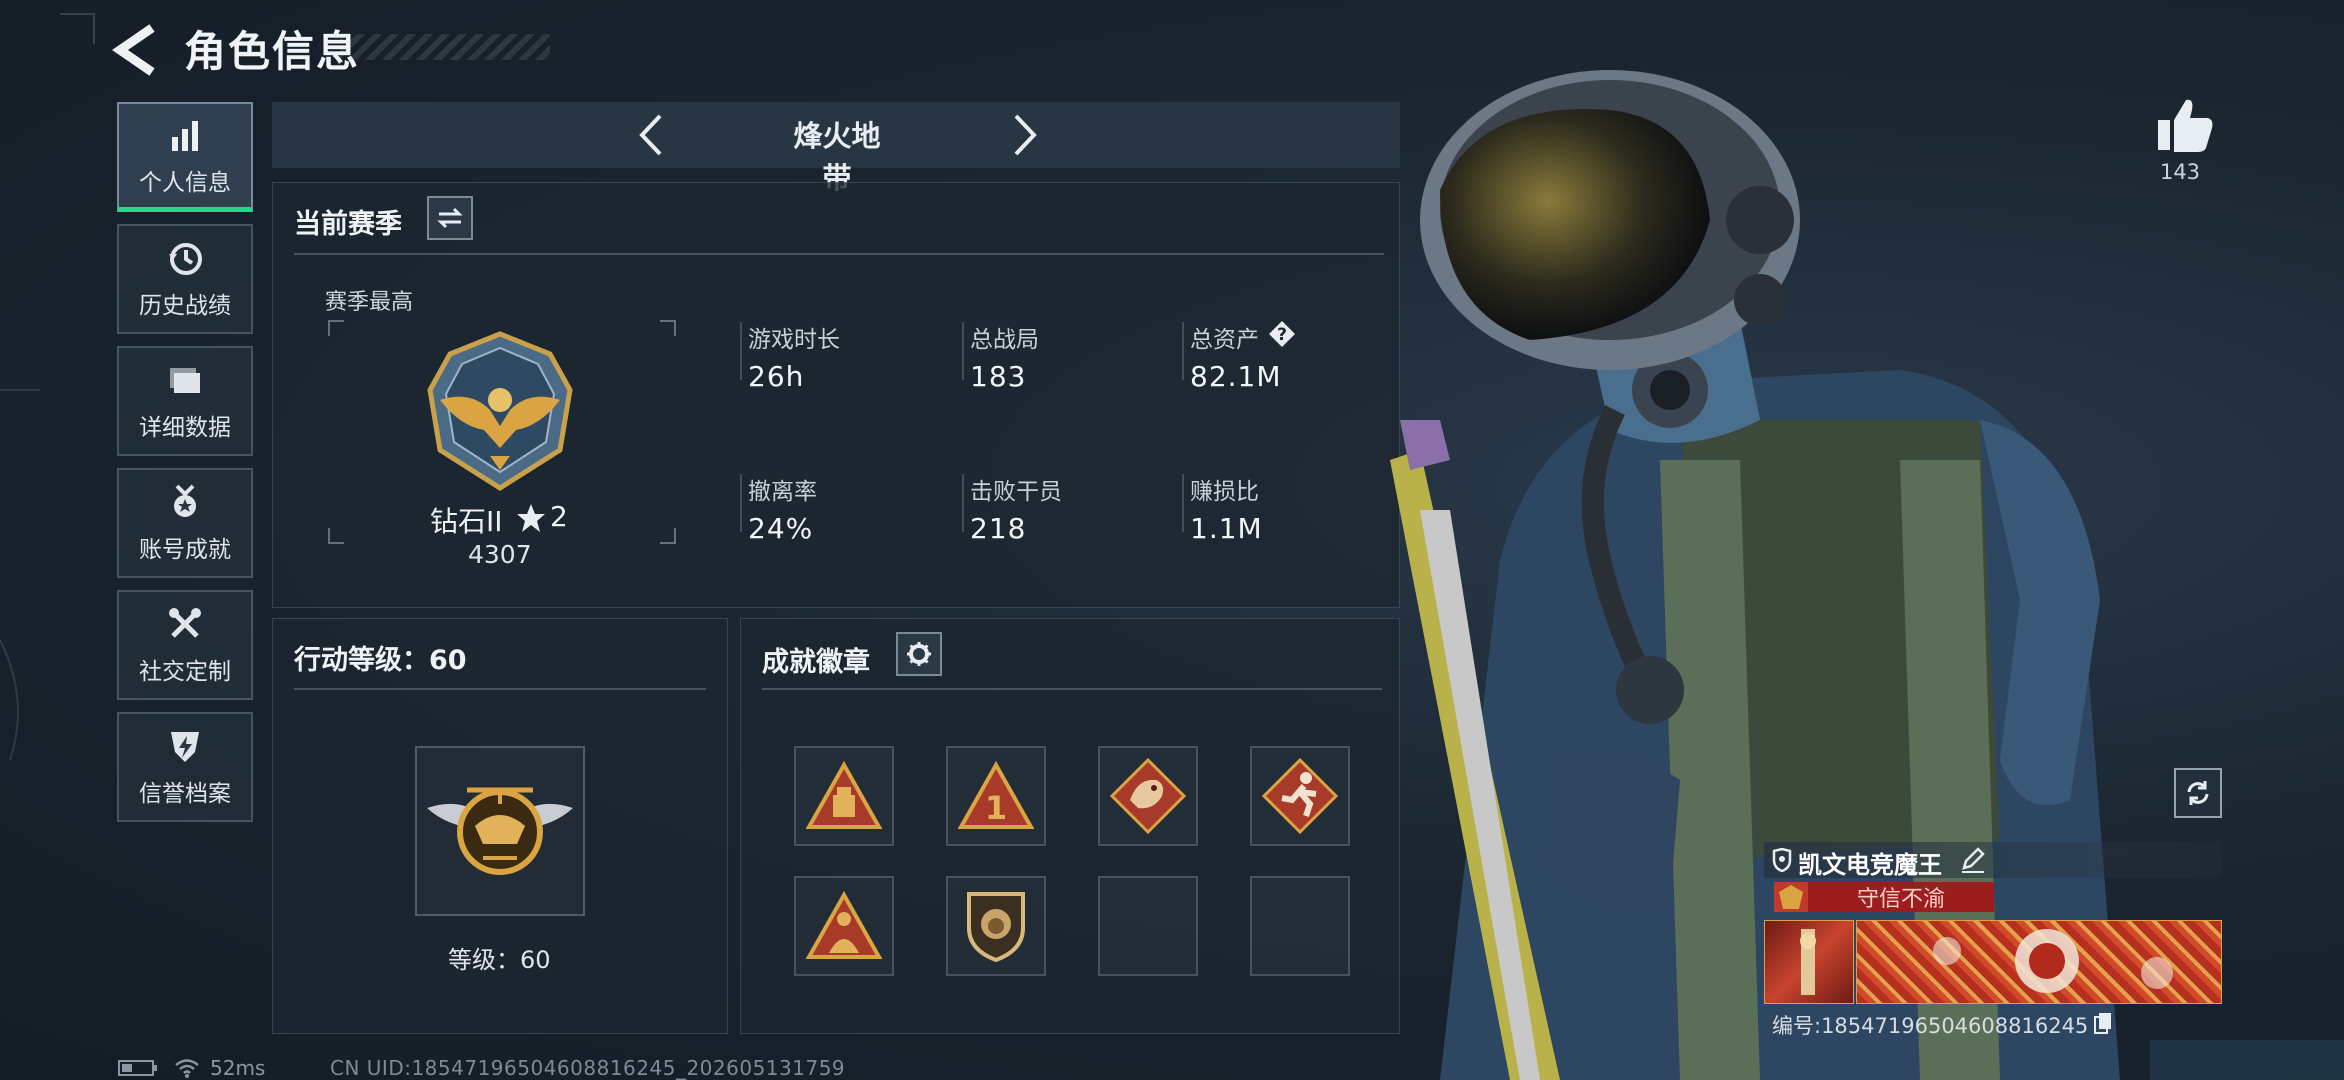 The width and height of the screenshot is (2344, 1080). I want to click on chevron-left-icon, so click(650, 135).